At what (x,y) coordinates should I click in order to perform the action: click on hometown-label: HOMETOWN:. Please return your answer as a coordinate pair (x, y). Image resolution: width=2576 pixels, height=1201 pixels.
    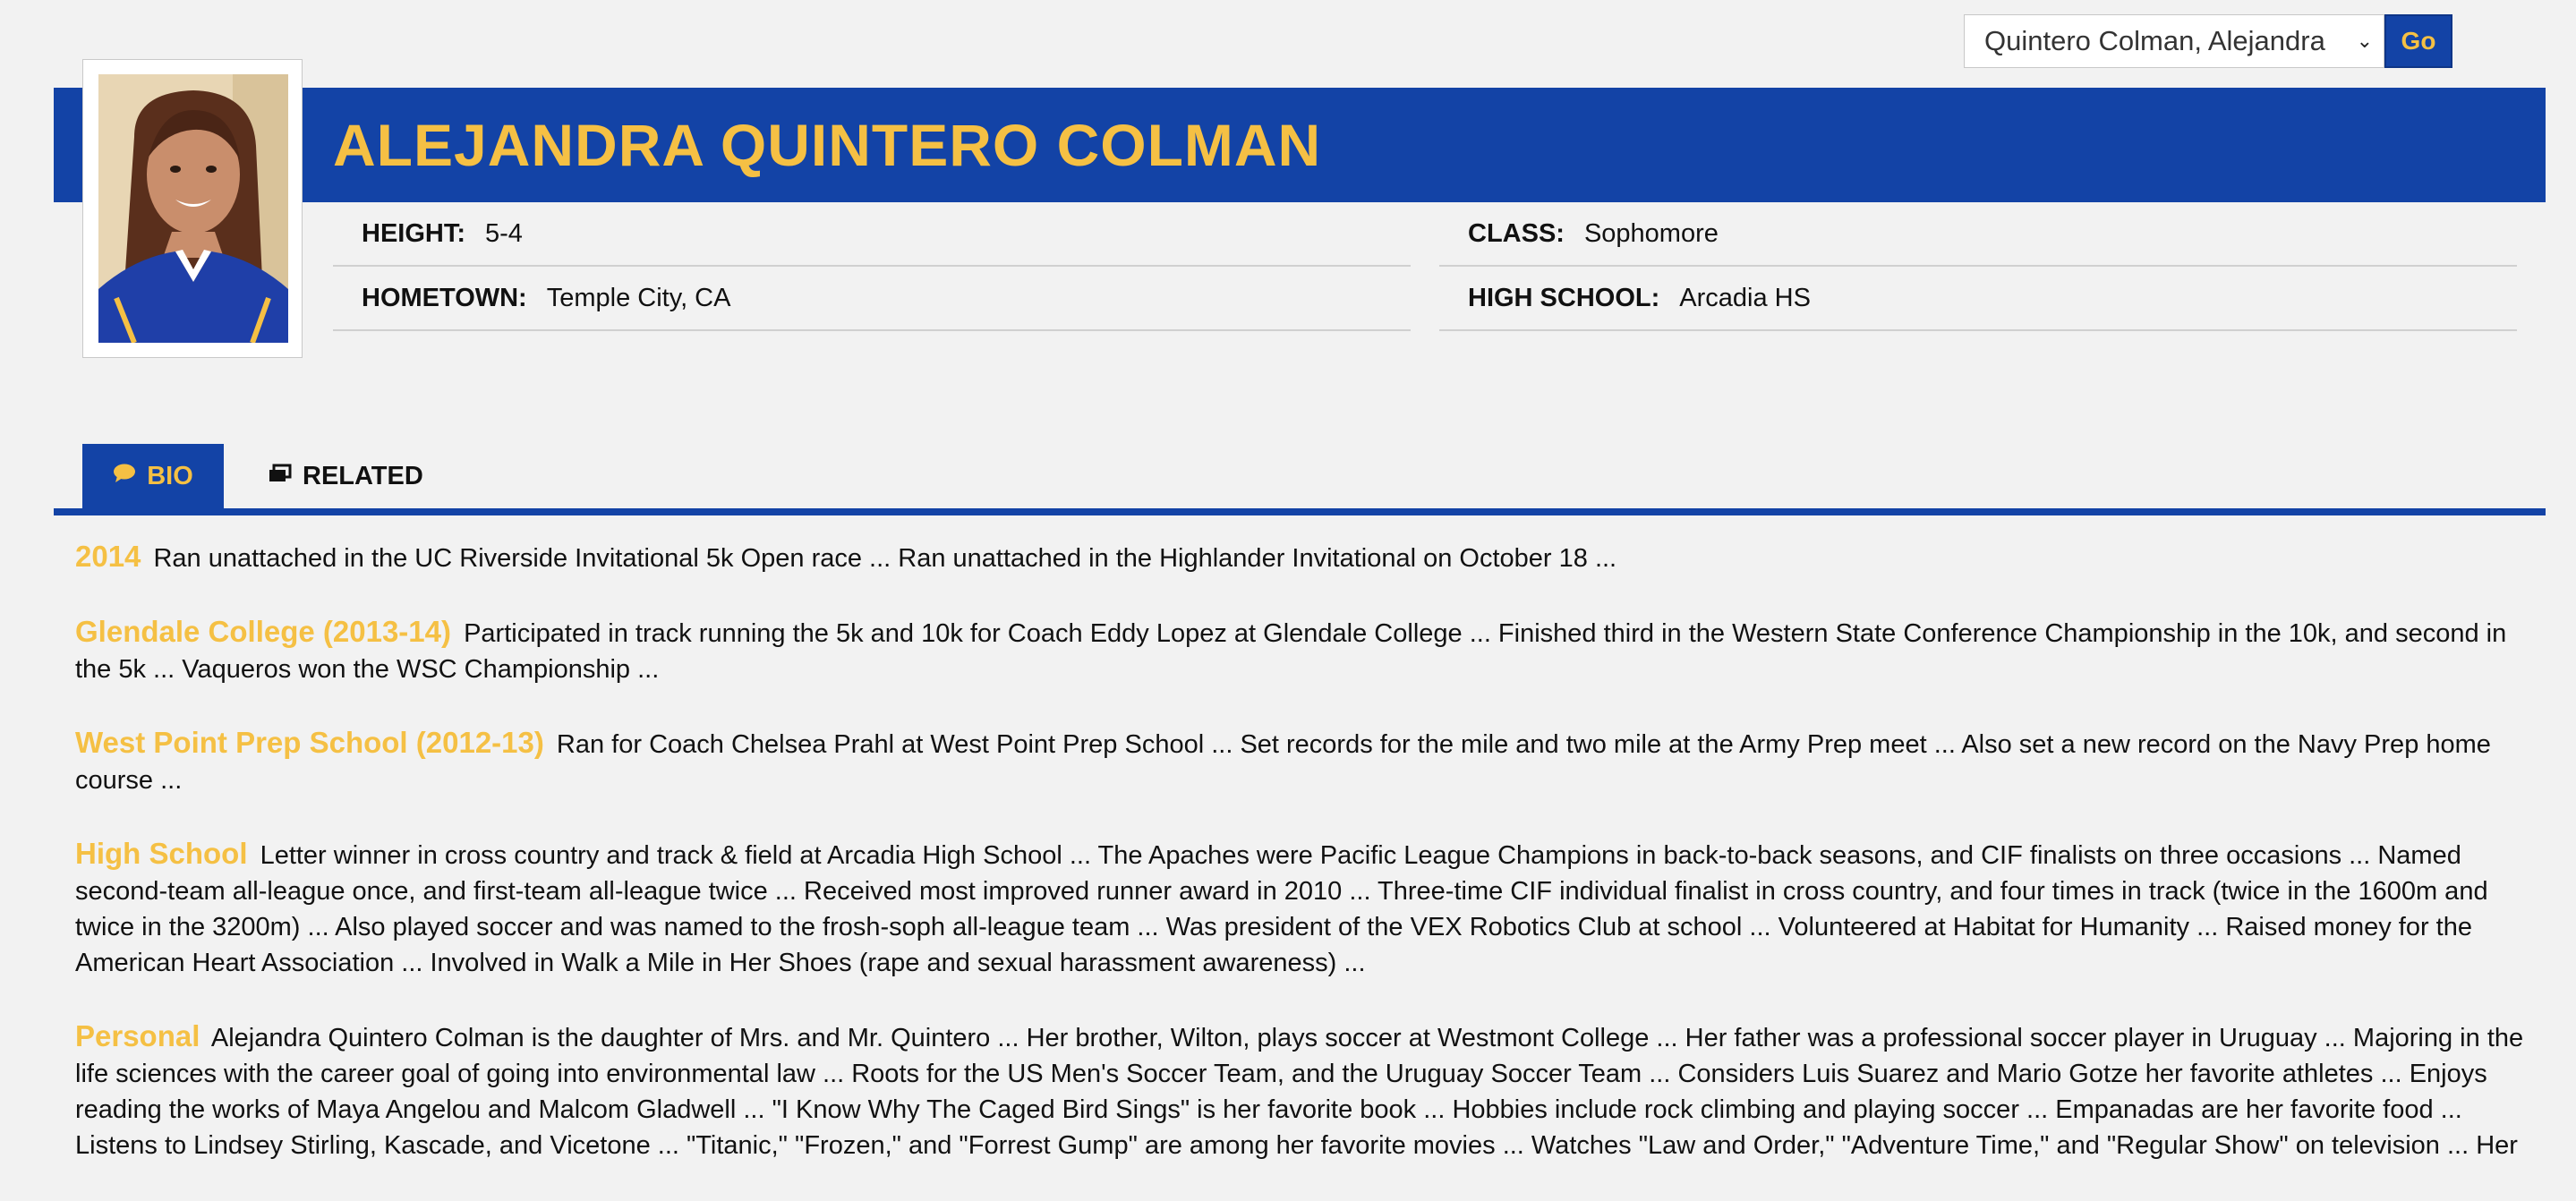
    Looking at the image, I should click on (444, 297).